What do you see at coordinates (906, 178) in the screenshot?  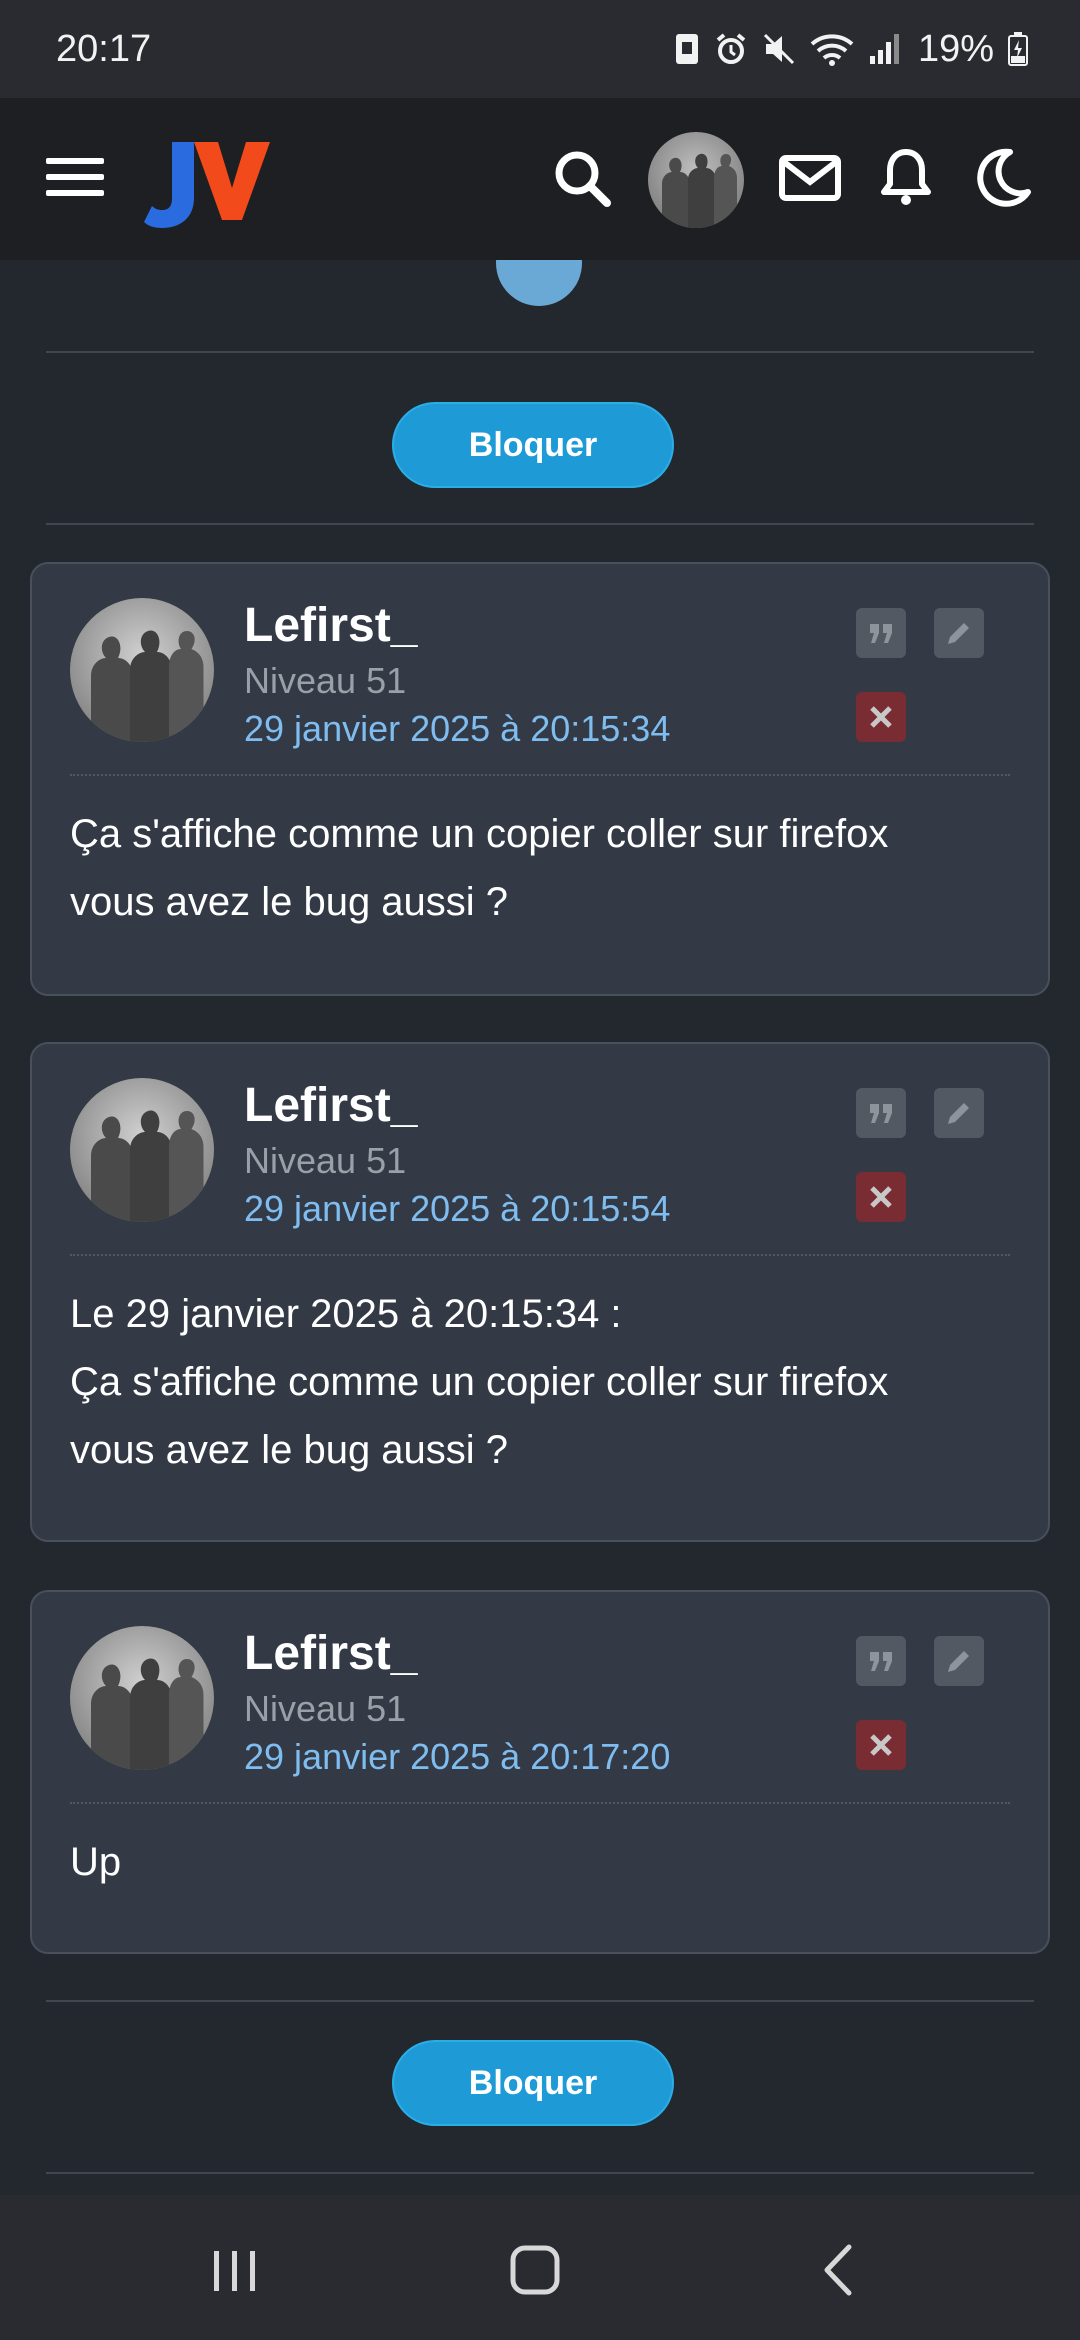 I see `bell-icon` at bounding box center [906, 178].